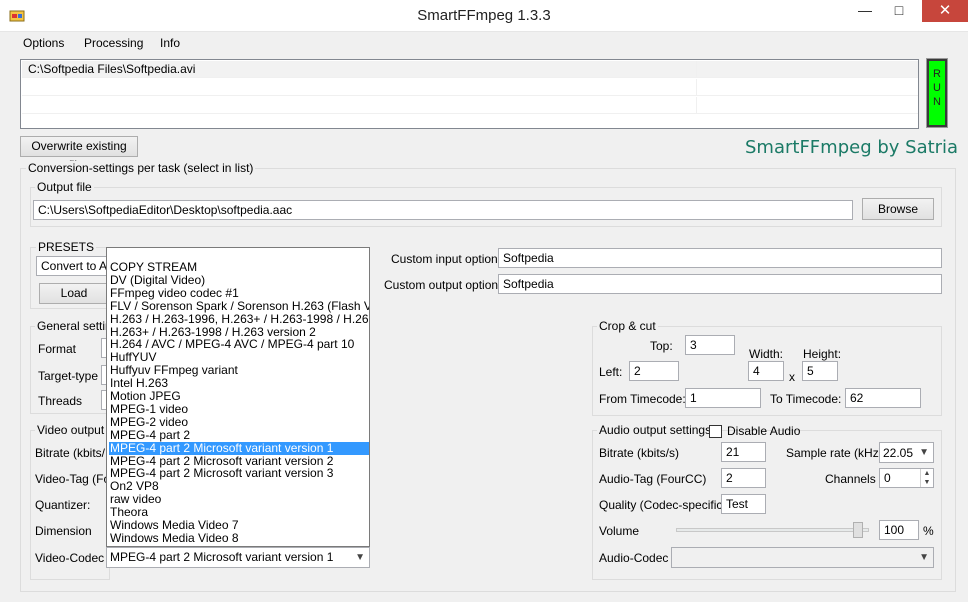 The image size is (968, 602). What do you see at coordinates (74, 293) in the screenshot?
I see `load-button: Load` at bounding box center [74, 293].